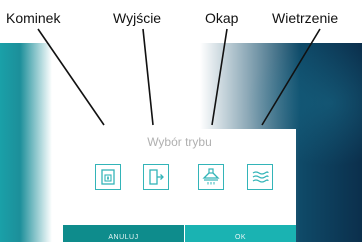 The image size is (362, 242). Describe the element at coordinates (222, 18) in the screenshot. I see `callout-label-okap: Okap` at that location.